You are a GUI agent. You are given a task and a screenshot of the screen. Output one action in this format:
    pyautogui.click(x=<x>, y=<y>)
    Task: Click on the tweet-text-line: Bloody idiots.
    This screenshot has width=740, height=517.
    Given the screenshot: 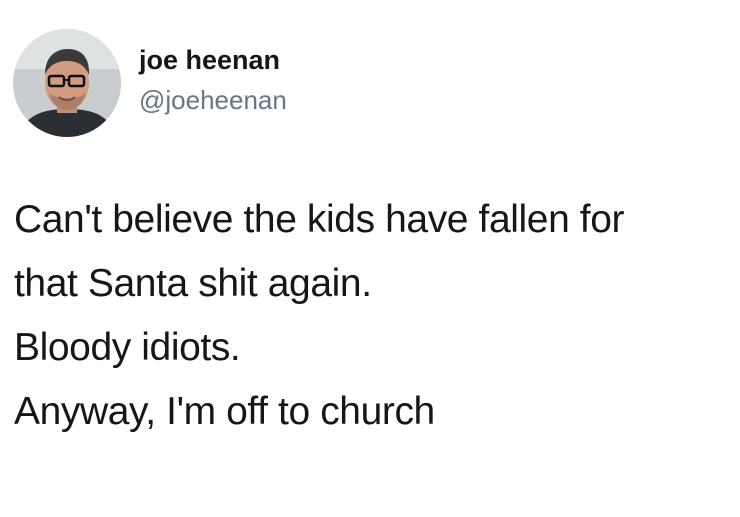 What is the action you would take?
    pyautogui.click(x=127, y=347)
    